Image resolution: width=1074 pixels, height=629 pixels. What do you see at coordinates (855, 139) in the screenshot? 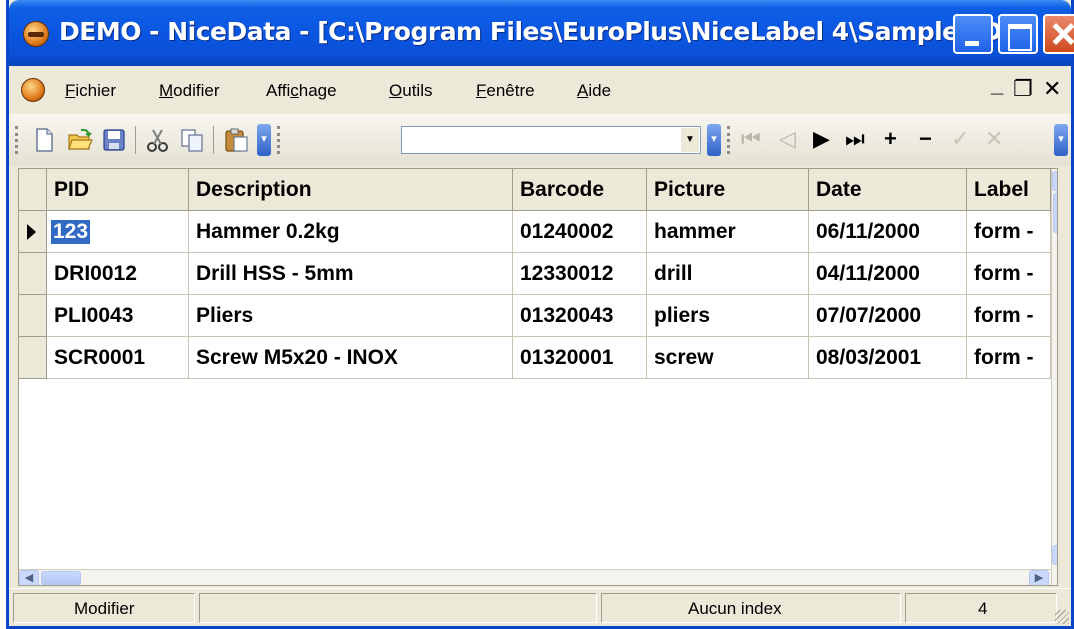
I see `last-record-icon: ⏭` at bounding box center [855, 139].